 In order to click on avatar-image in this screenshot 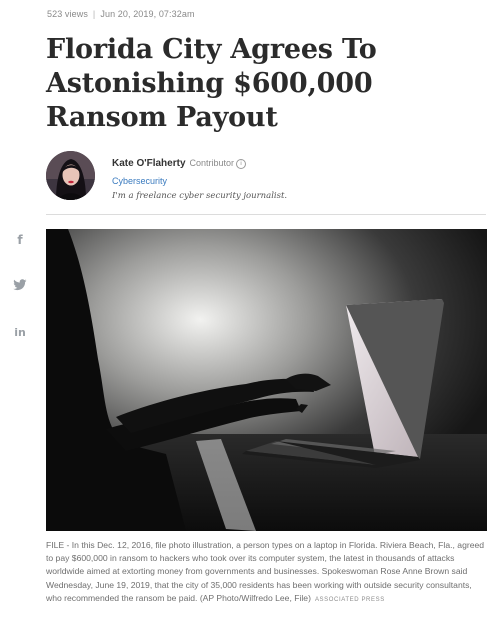, I will do `click(70, 175)`.